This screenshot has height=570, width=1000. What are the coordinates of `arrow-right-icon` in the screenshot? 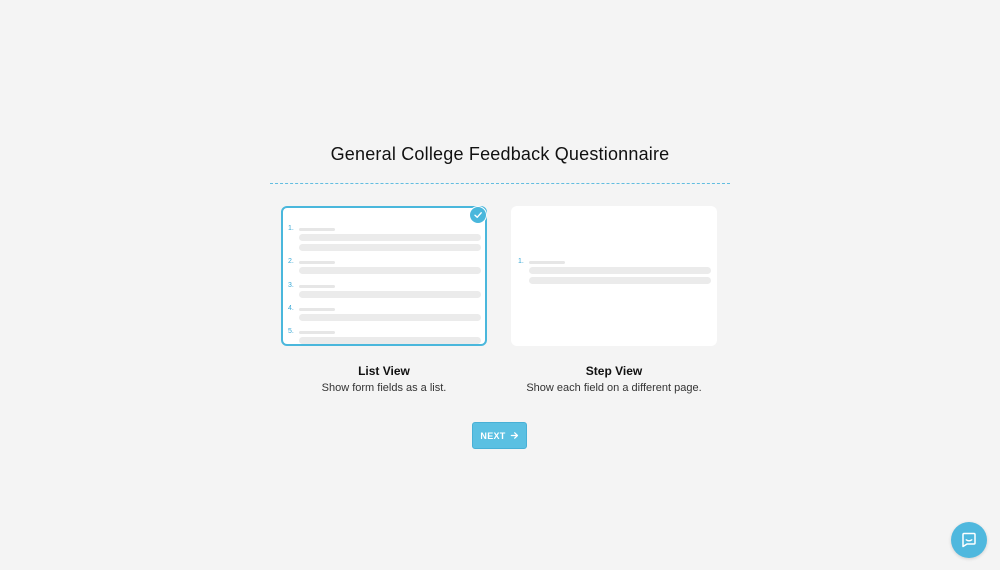 It's located at (514, 435).